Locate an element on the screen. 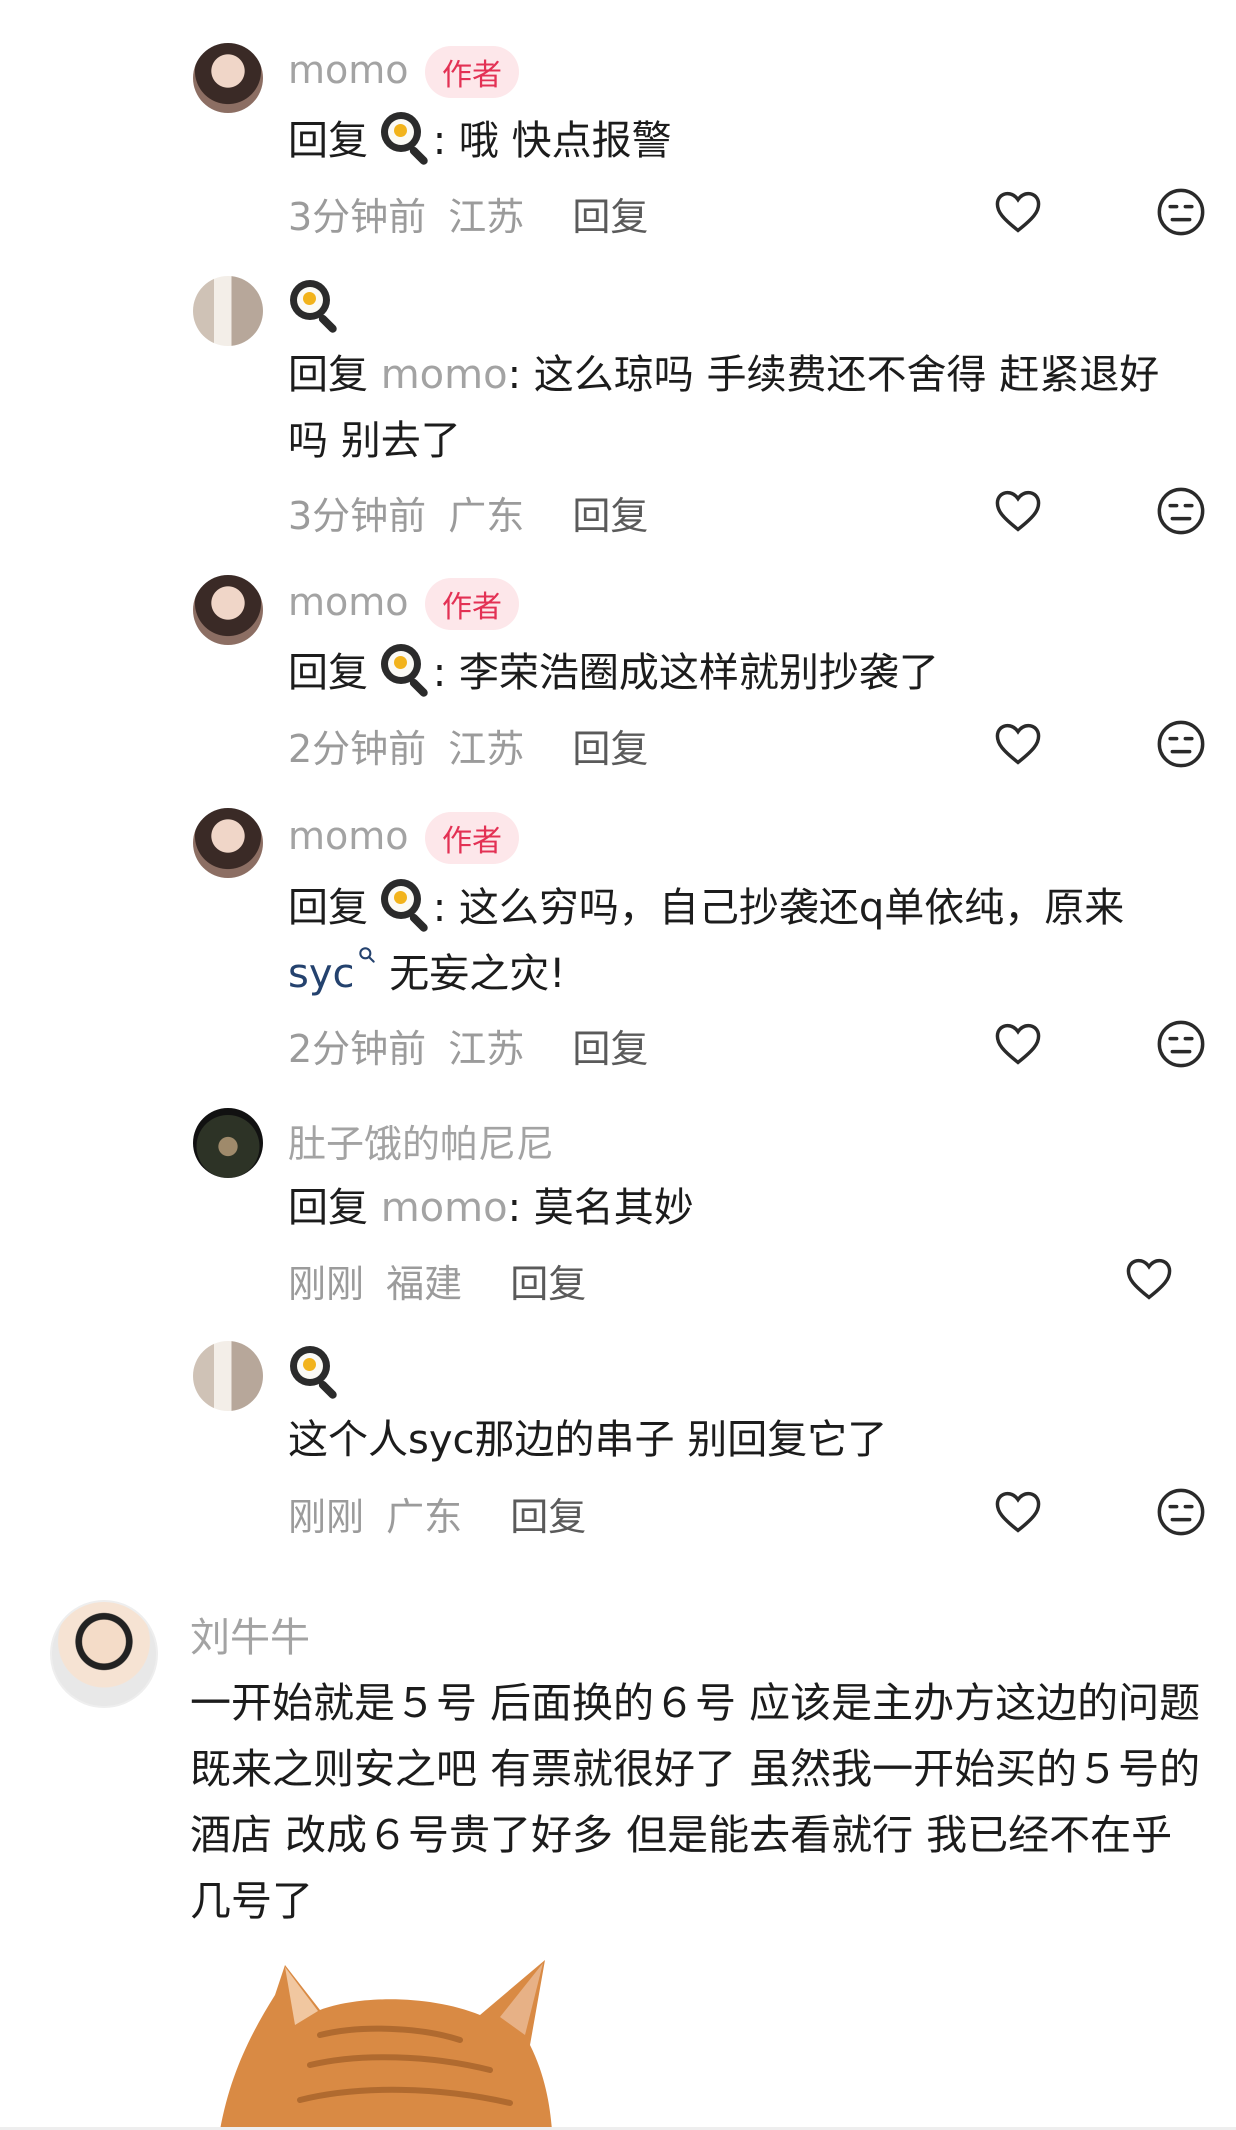 The width and height of the screenshot is (1236, 2130). search-link: syc is located at coordinates (321, 974).